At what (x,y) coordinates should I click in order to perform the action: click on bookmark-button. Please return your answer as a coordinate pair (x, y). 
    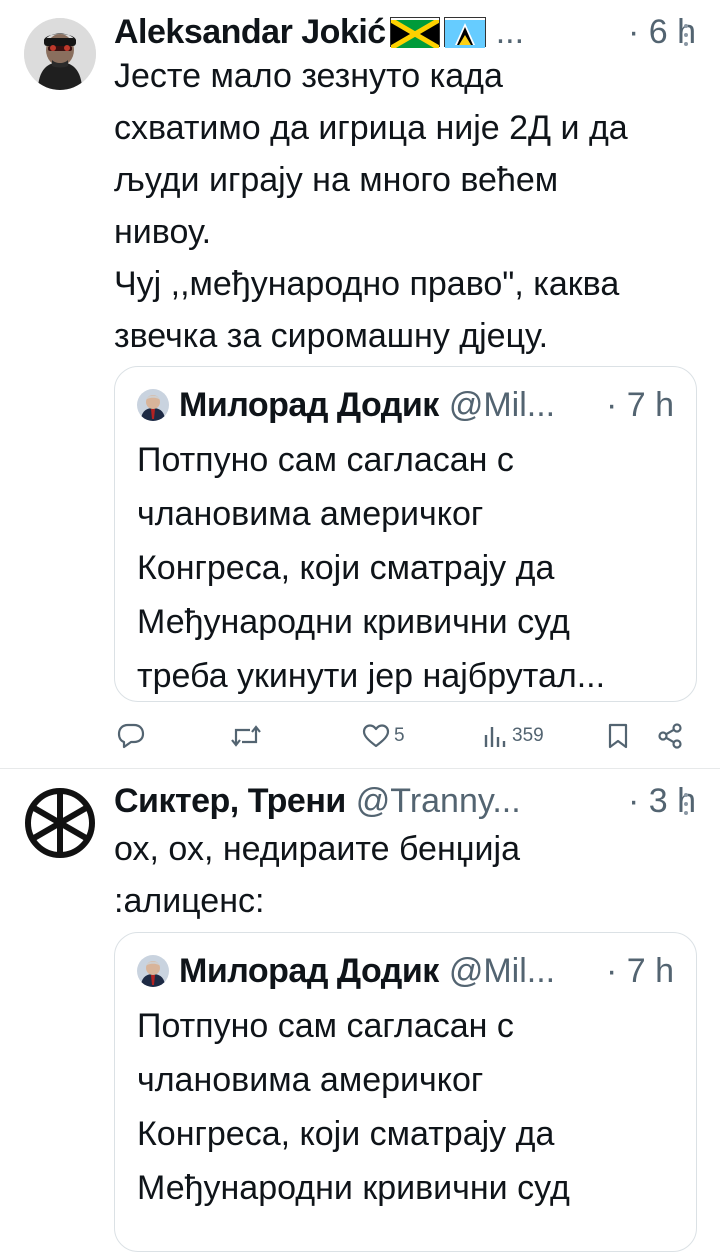
    Looking at the image, I should click on (618, 736).